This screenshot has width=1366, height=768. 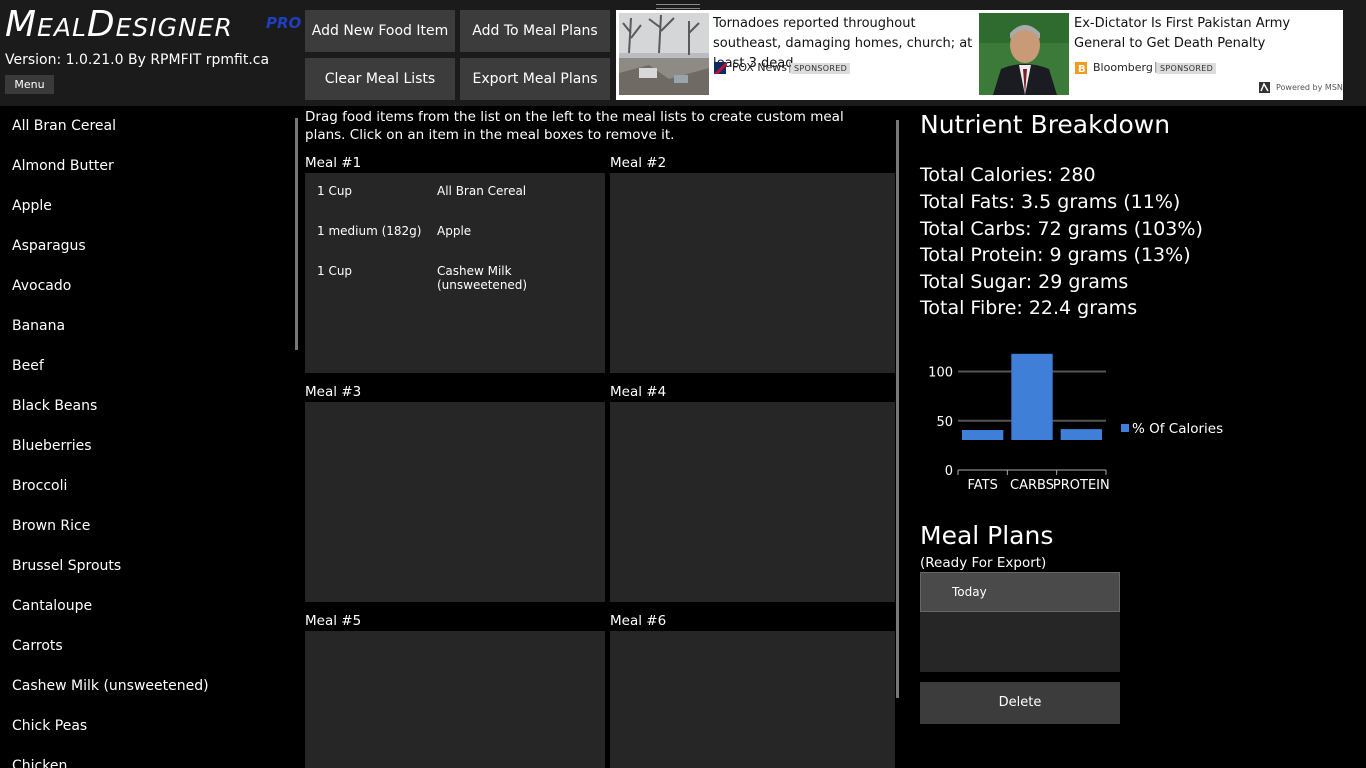 I want to click on bar-protein, so click(x=1081, y=434).